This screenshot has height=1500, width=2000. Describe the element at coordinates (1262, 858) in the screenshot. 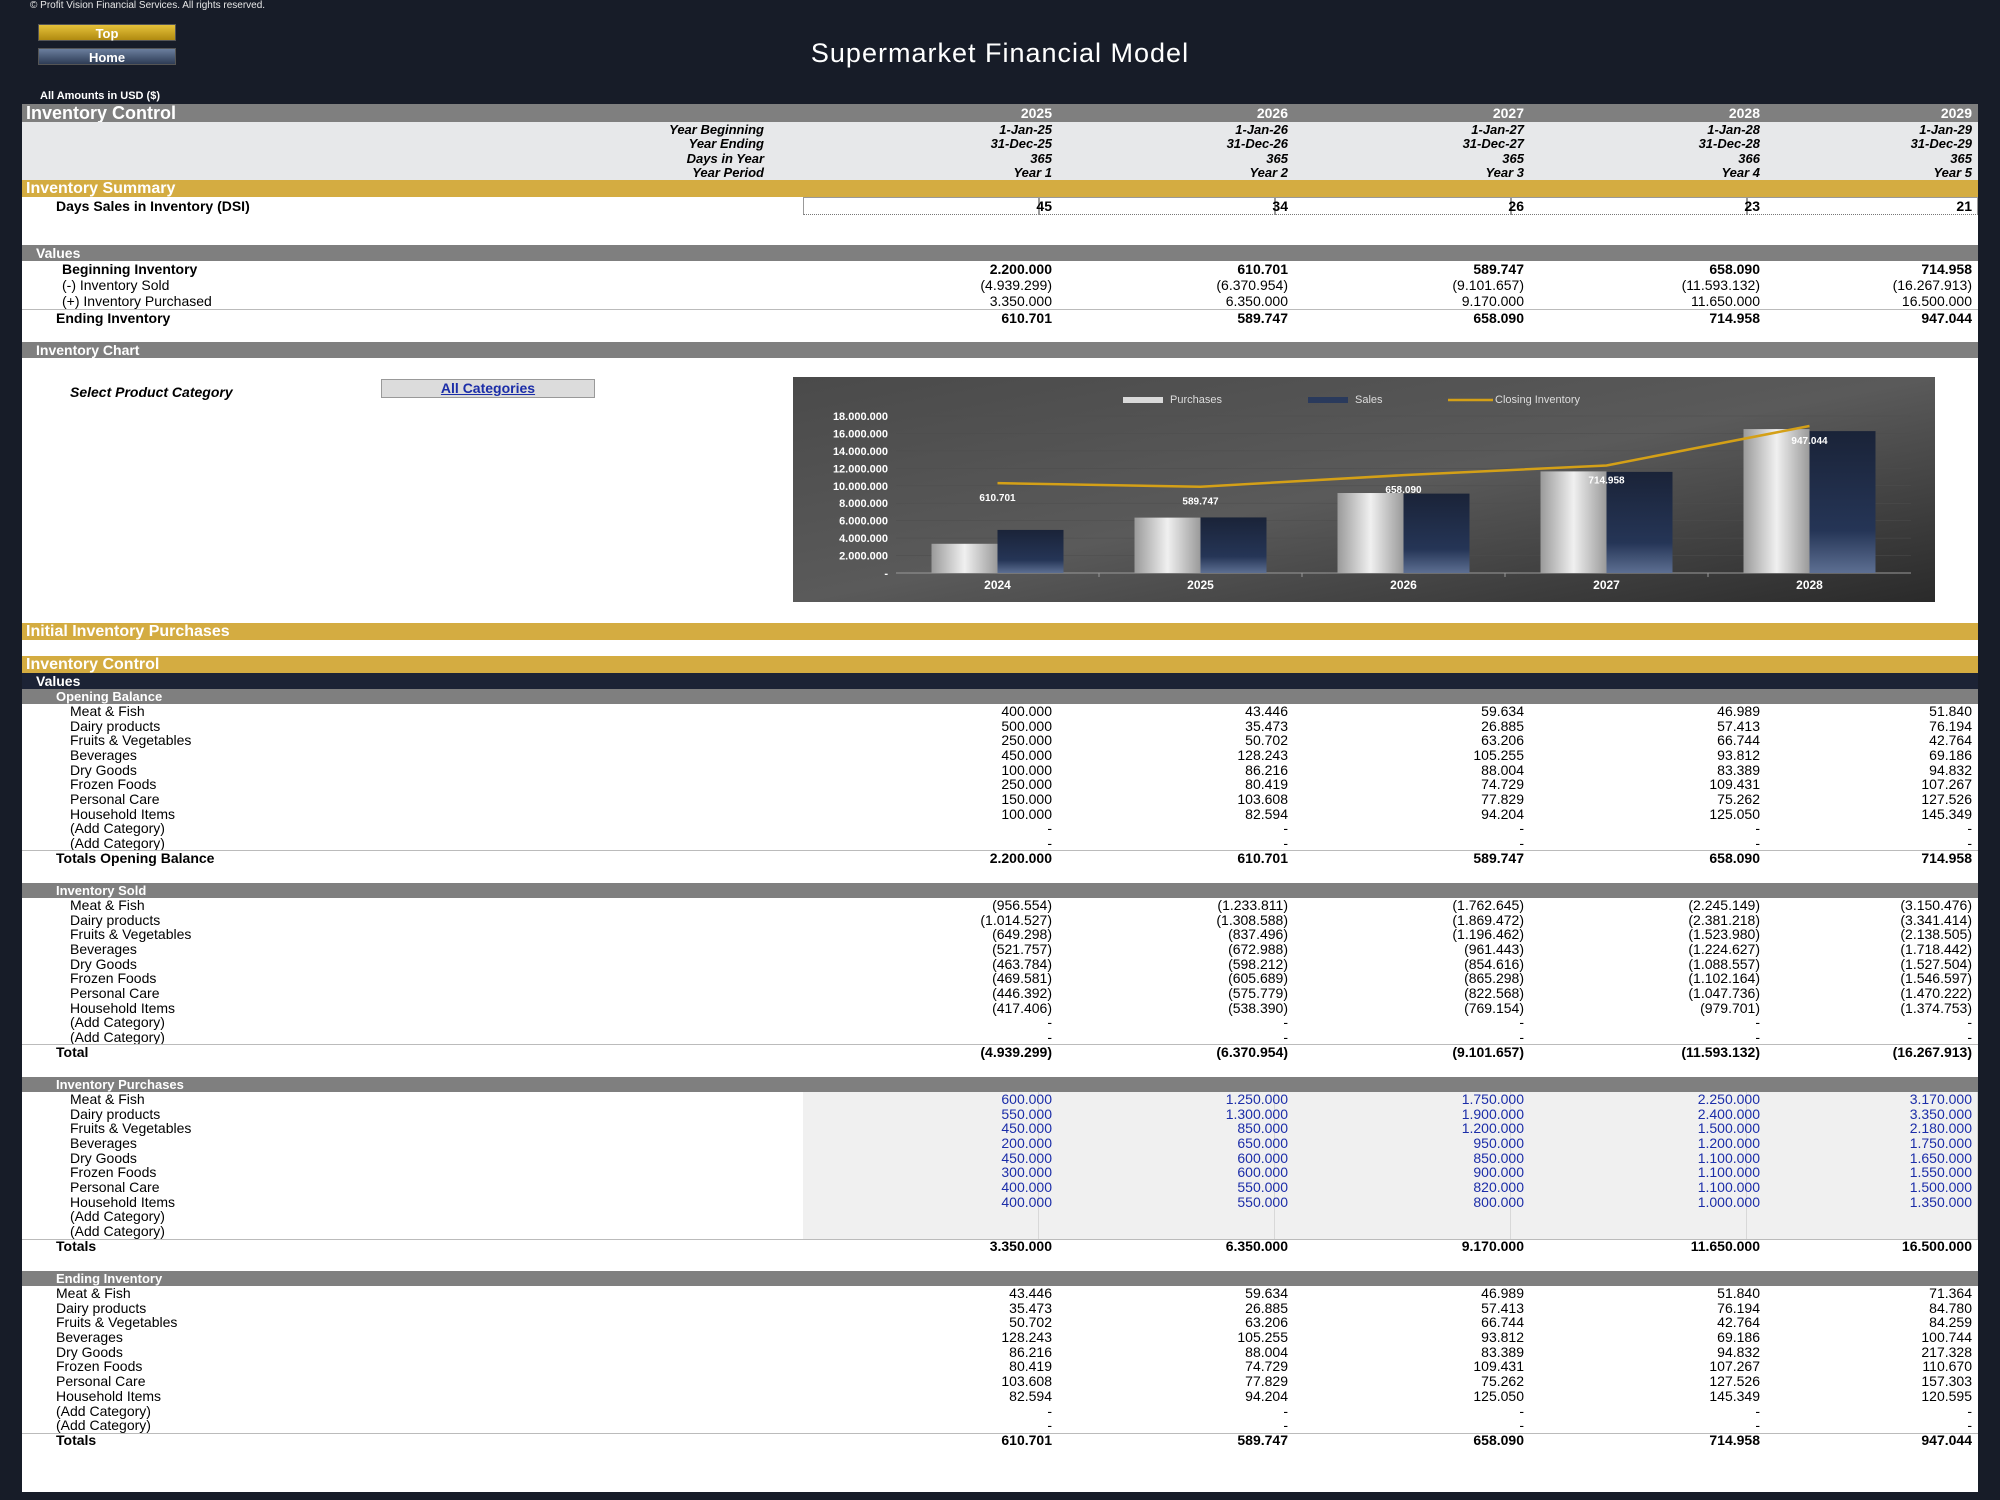

I see `total-cell: 610.701` at that location.